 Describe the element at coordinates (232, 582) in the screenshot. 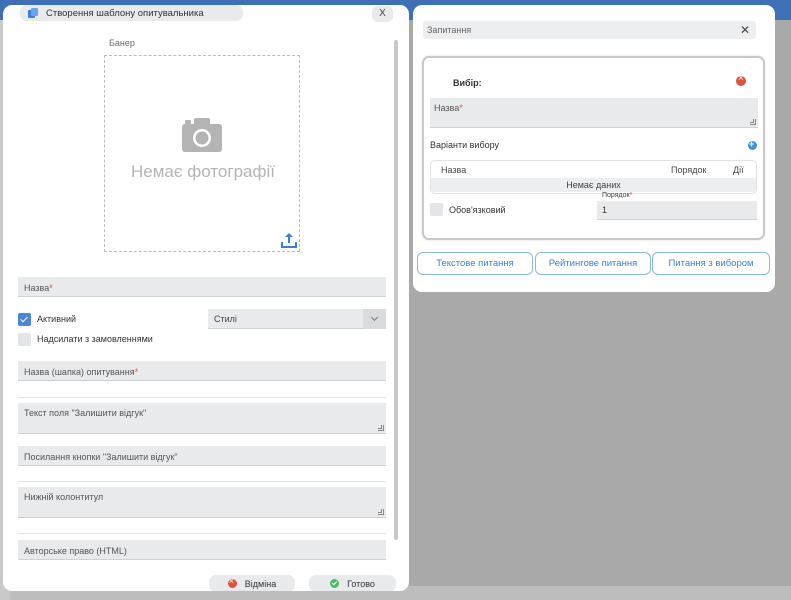

I see `cancel-icon` at that location.